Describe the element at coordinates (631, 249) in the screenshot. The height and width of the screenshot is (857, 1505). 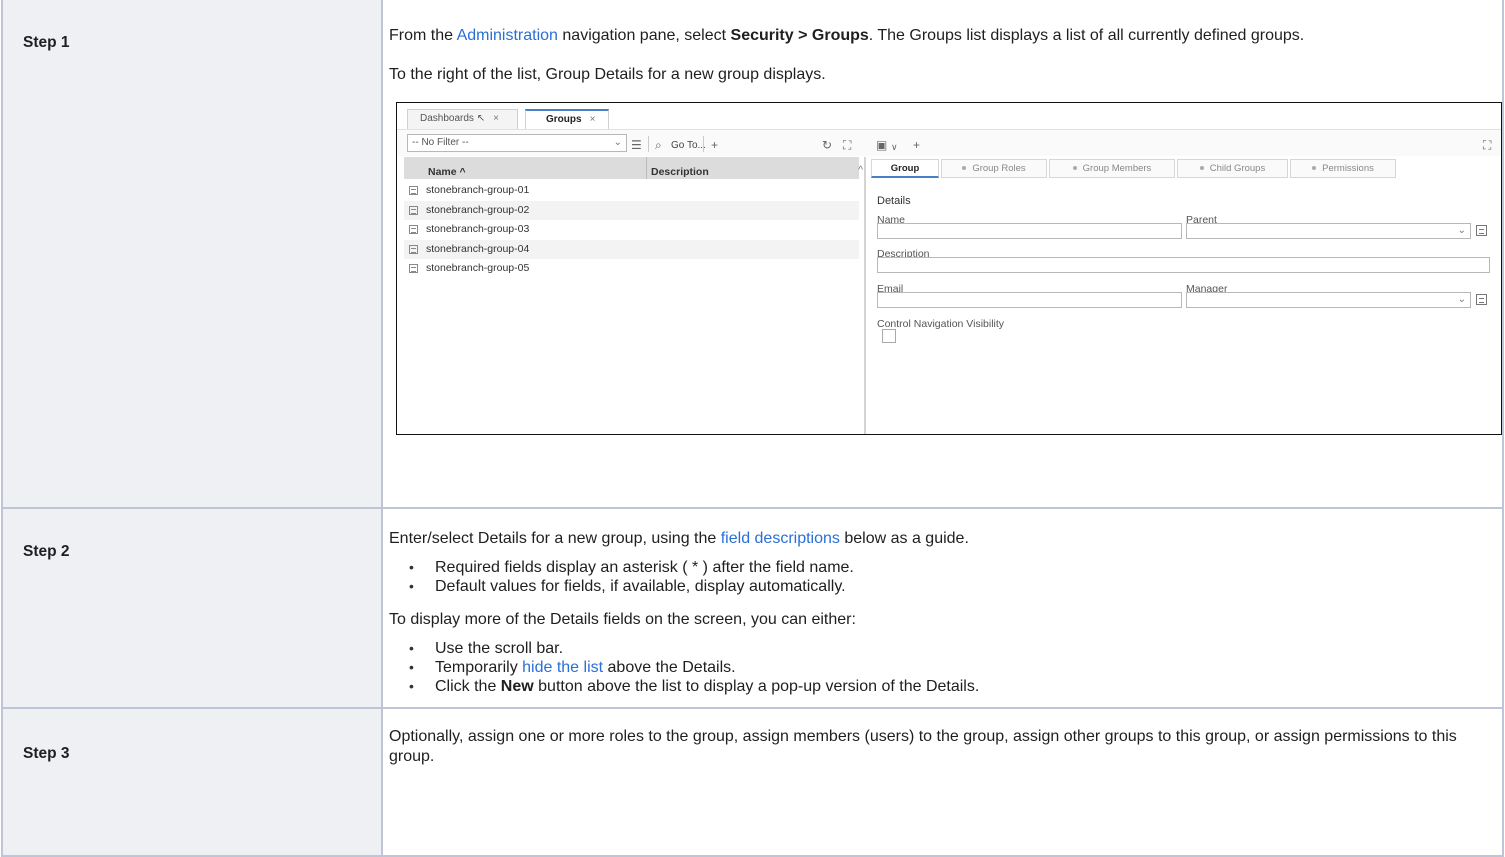
I see `table-row: stonebranch-group-04` at that location.